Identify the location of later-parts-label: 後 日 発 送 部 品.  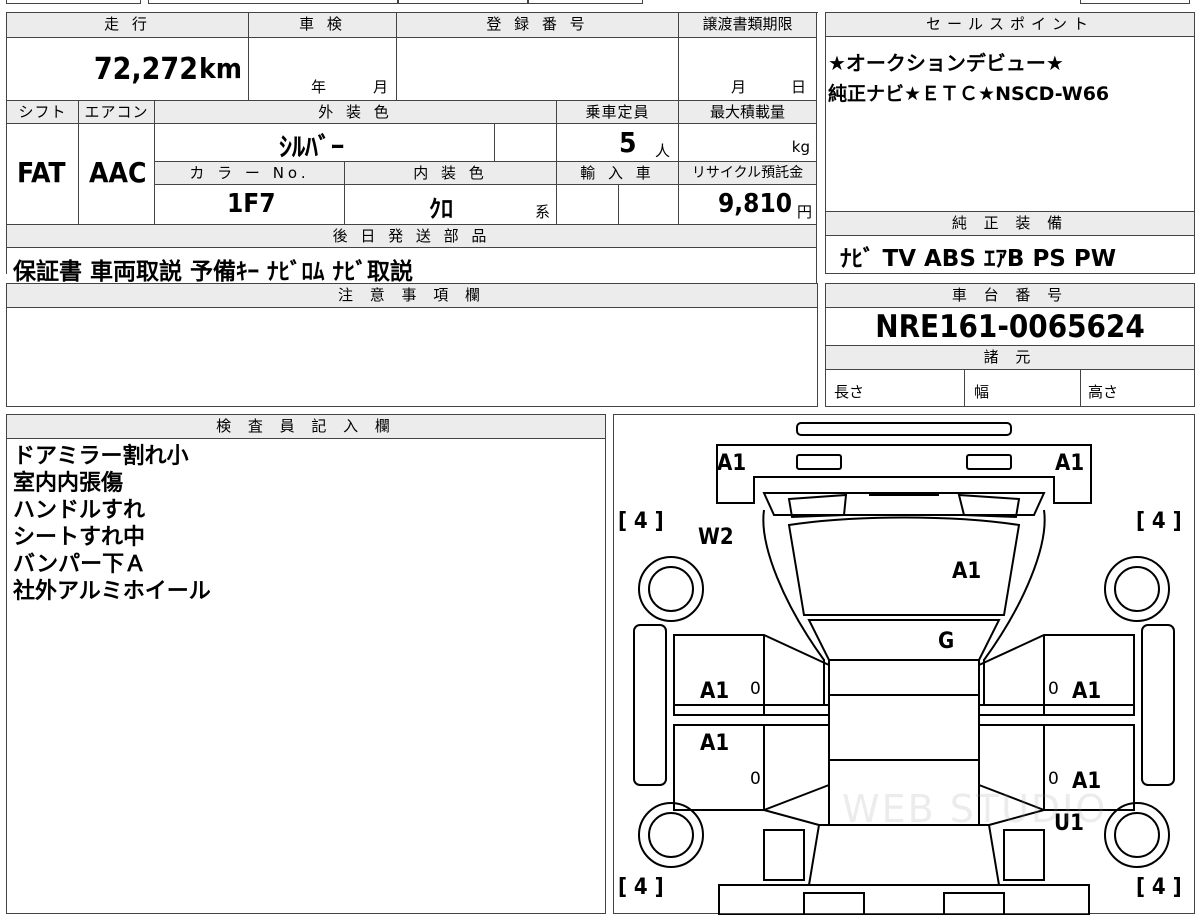
(412, 236).